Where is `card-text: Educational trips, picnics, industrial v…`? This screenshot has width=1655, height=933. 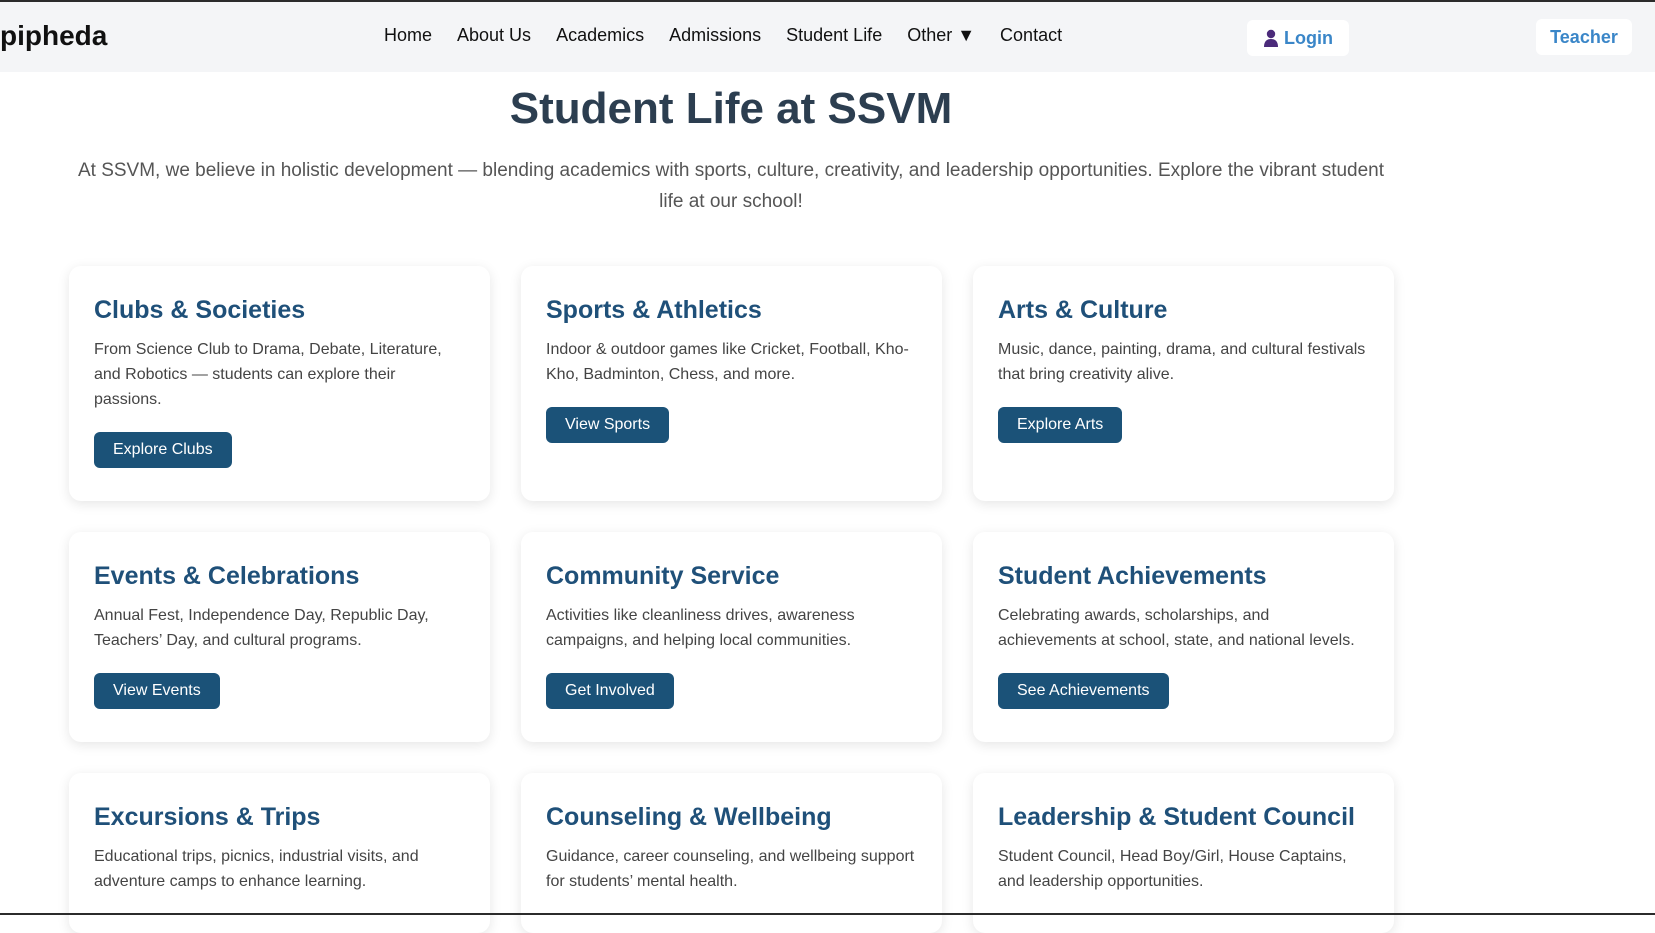 card-text: Educational trips, picnics, industrial v… is located at coordinates (279, 869).